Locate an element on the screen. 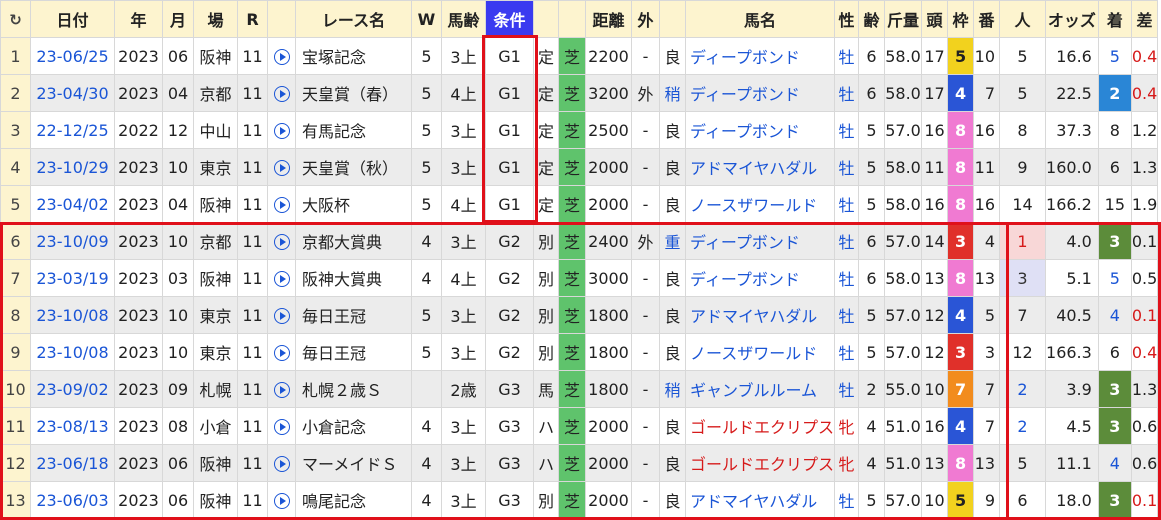 The height and width of the screenshot is (520, 1161). header-race: レース名 is located at coordinates (353, 19).